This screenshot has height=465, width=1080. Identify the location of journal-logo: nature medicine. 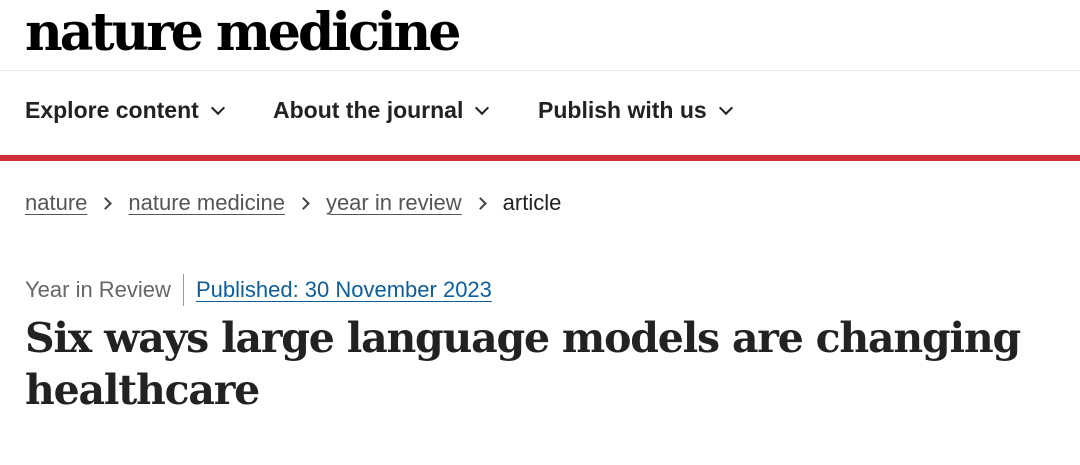
(243, 33).